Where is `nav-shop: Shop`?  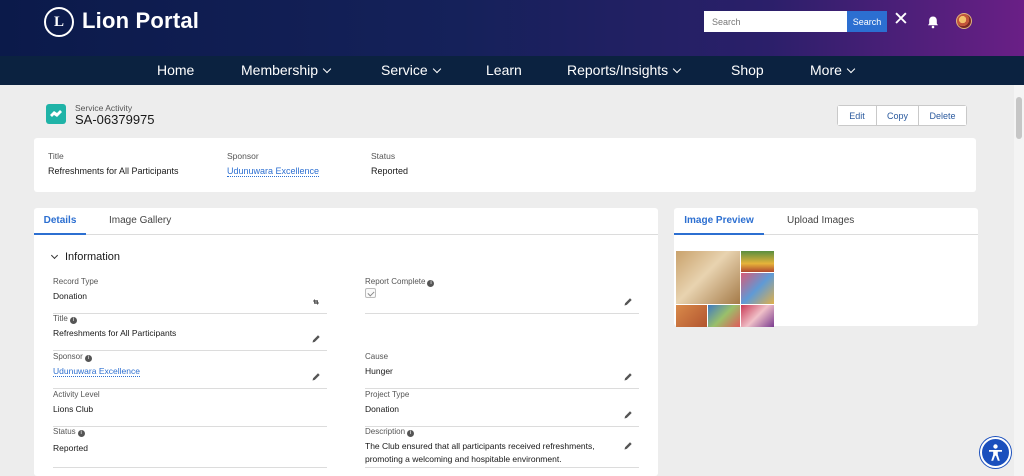
nav-shop: Shop is located at coordinates (747, 70).